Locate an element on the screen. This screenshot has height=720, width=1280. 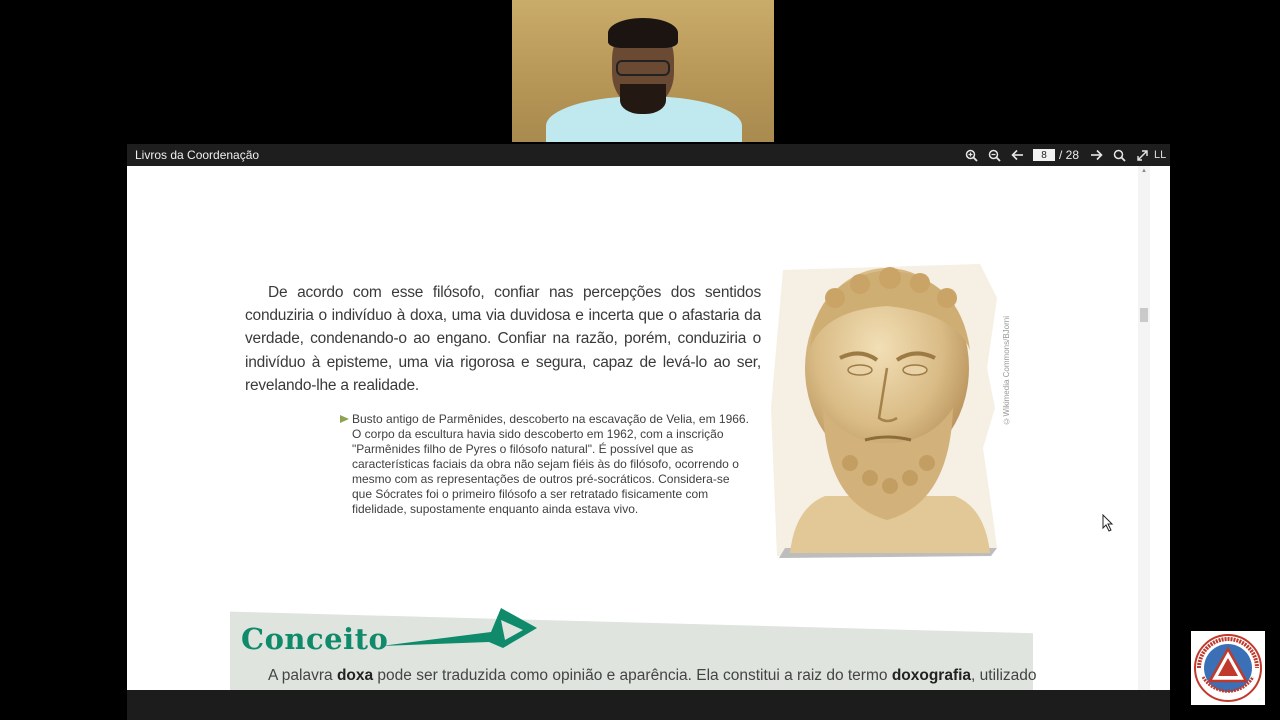
viewer-bottom-bar is located at coordinates (648, 705).